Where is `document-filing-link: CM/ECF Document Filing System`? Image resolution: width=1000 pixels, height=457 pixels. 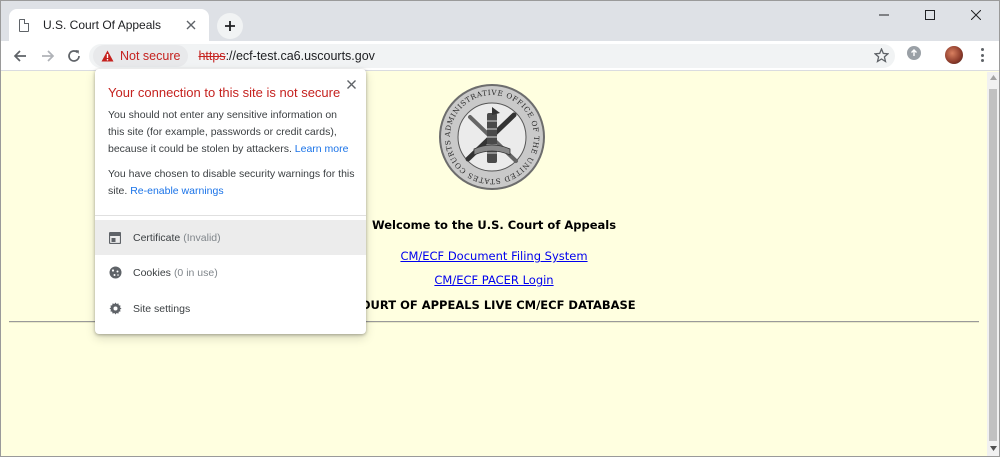 document-filing-link: CM/ECF Document Filing System is located at coordinates (493, 256).